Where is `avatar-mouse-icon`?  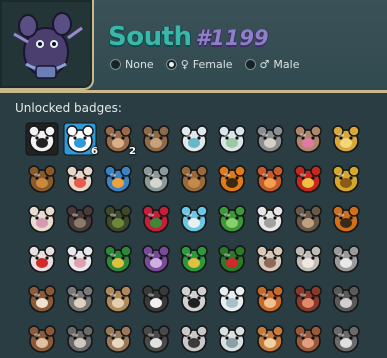
avatar-mouse-icon is located at coordinates (48, 45).